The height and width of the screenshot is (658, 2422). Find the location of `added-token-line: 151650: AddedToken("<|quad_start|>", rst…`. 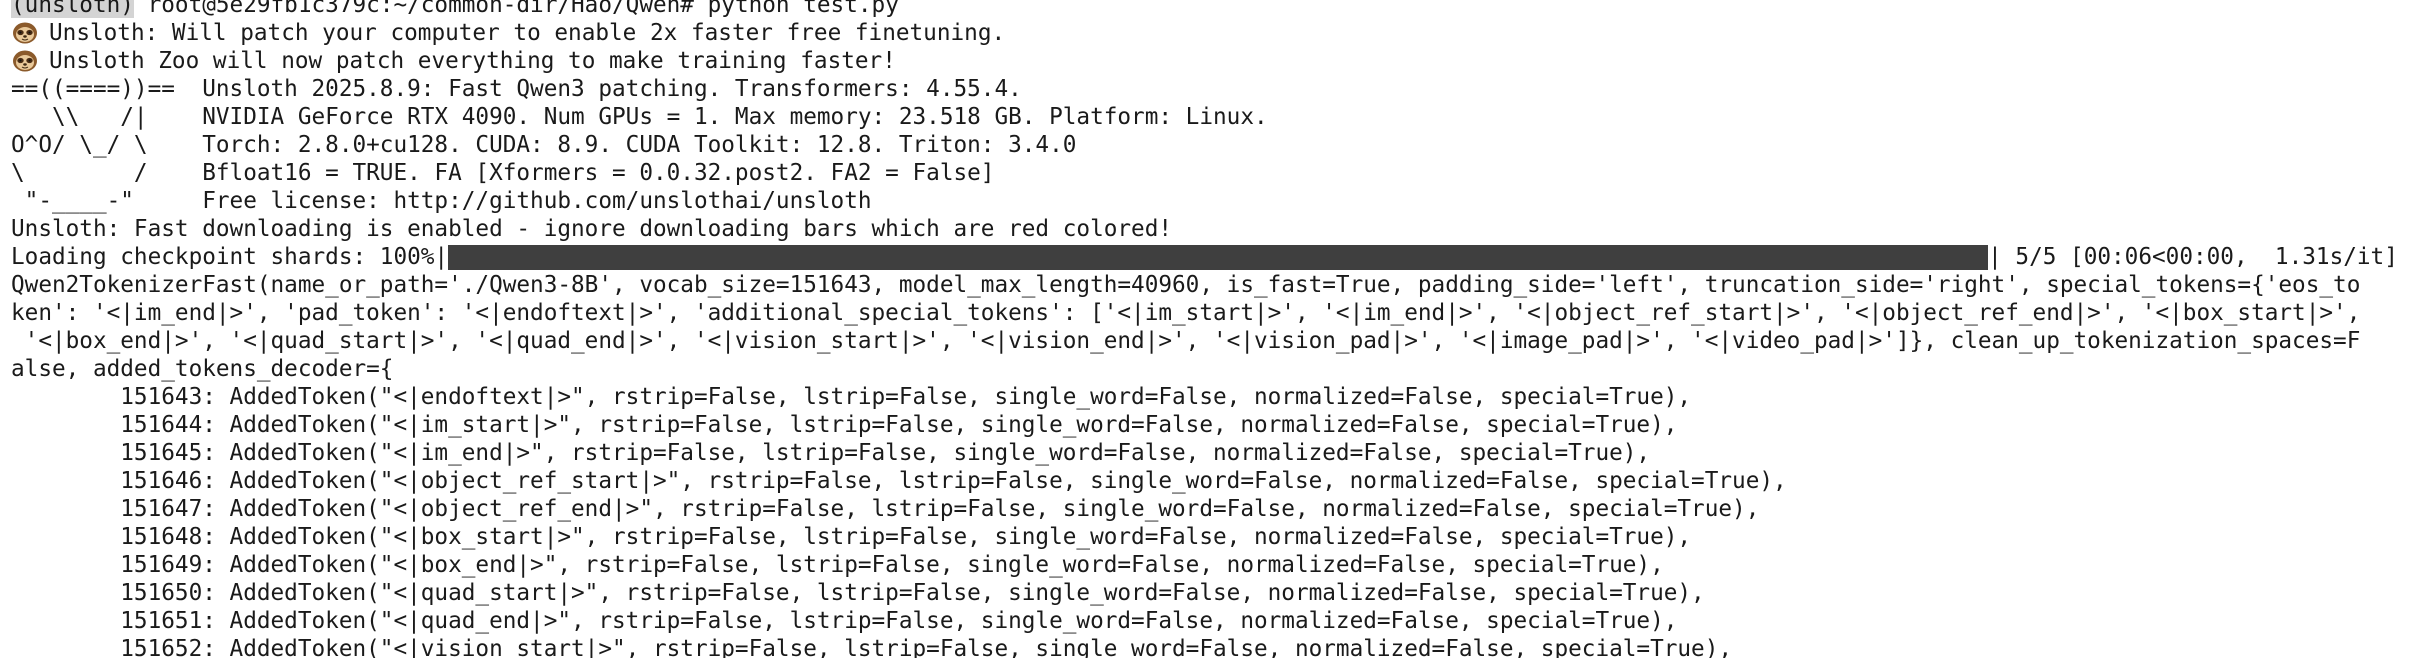

added-token-line: 151650: AddedToken("<|quad_start|>", rst… is located at coordinates (858, 593).